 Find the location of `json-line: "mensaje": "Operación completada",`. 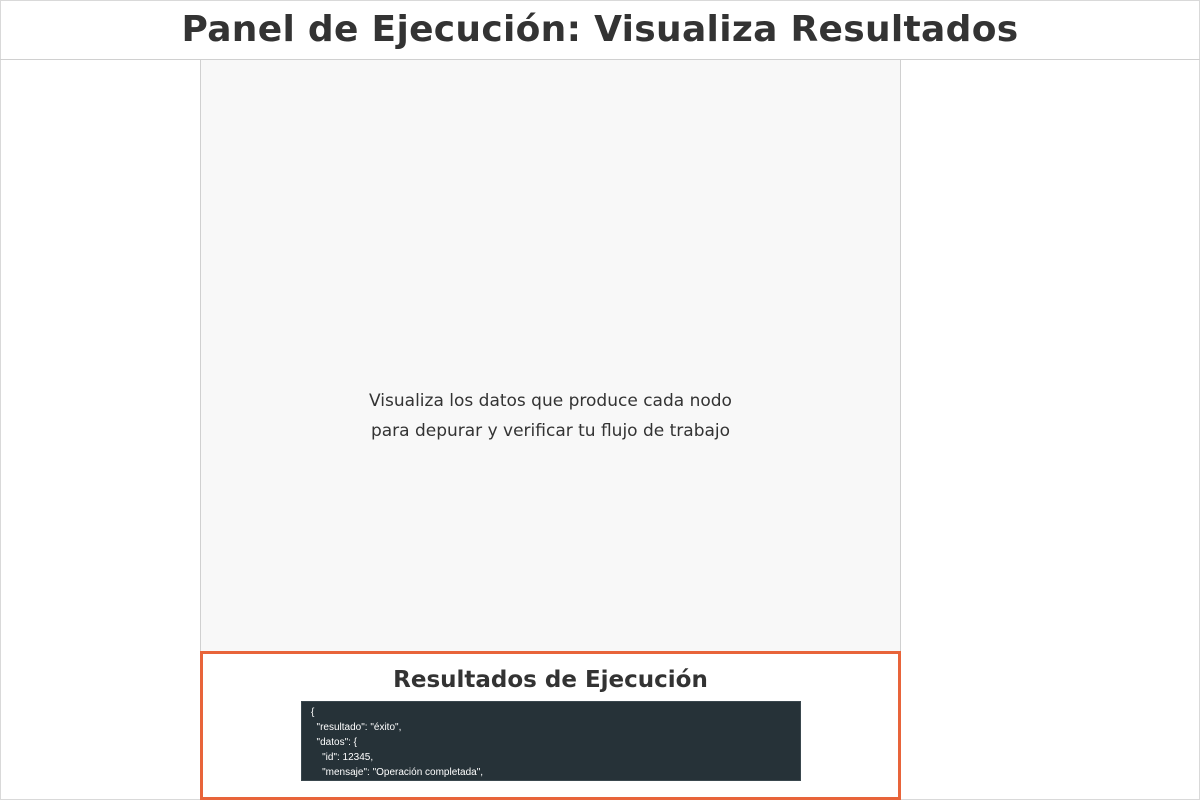

json-line: "mensaje": "Operación completada", is located at coordinates (397, 772).